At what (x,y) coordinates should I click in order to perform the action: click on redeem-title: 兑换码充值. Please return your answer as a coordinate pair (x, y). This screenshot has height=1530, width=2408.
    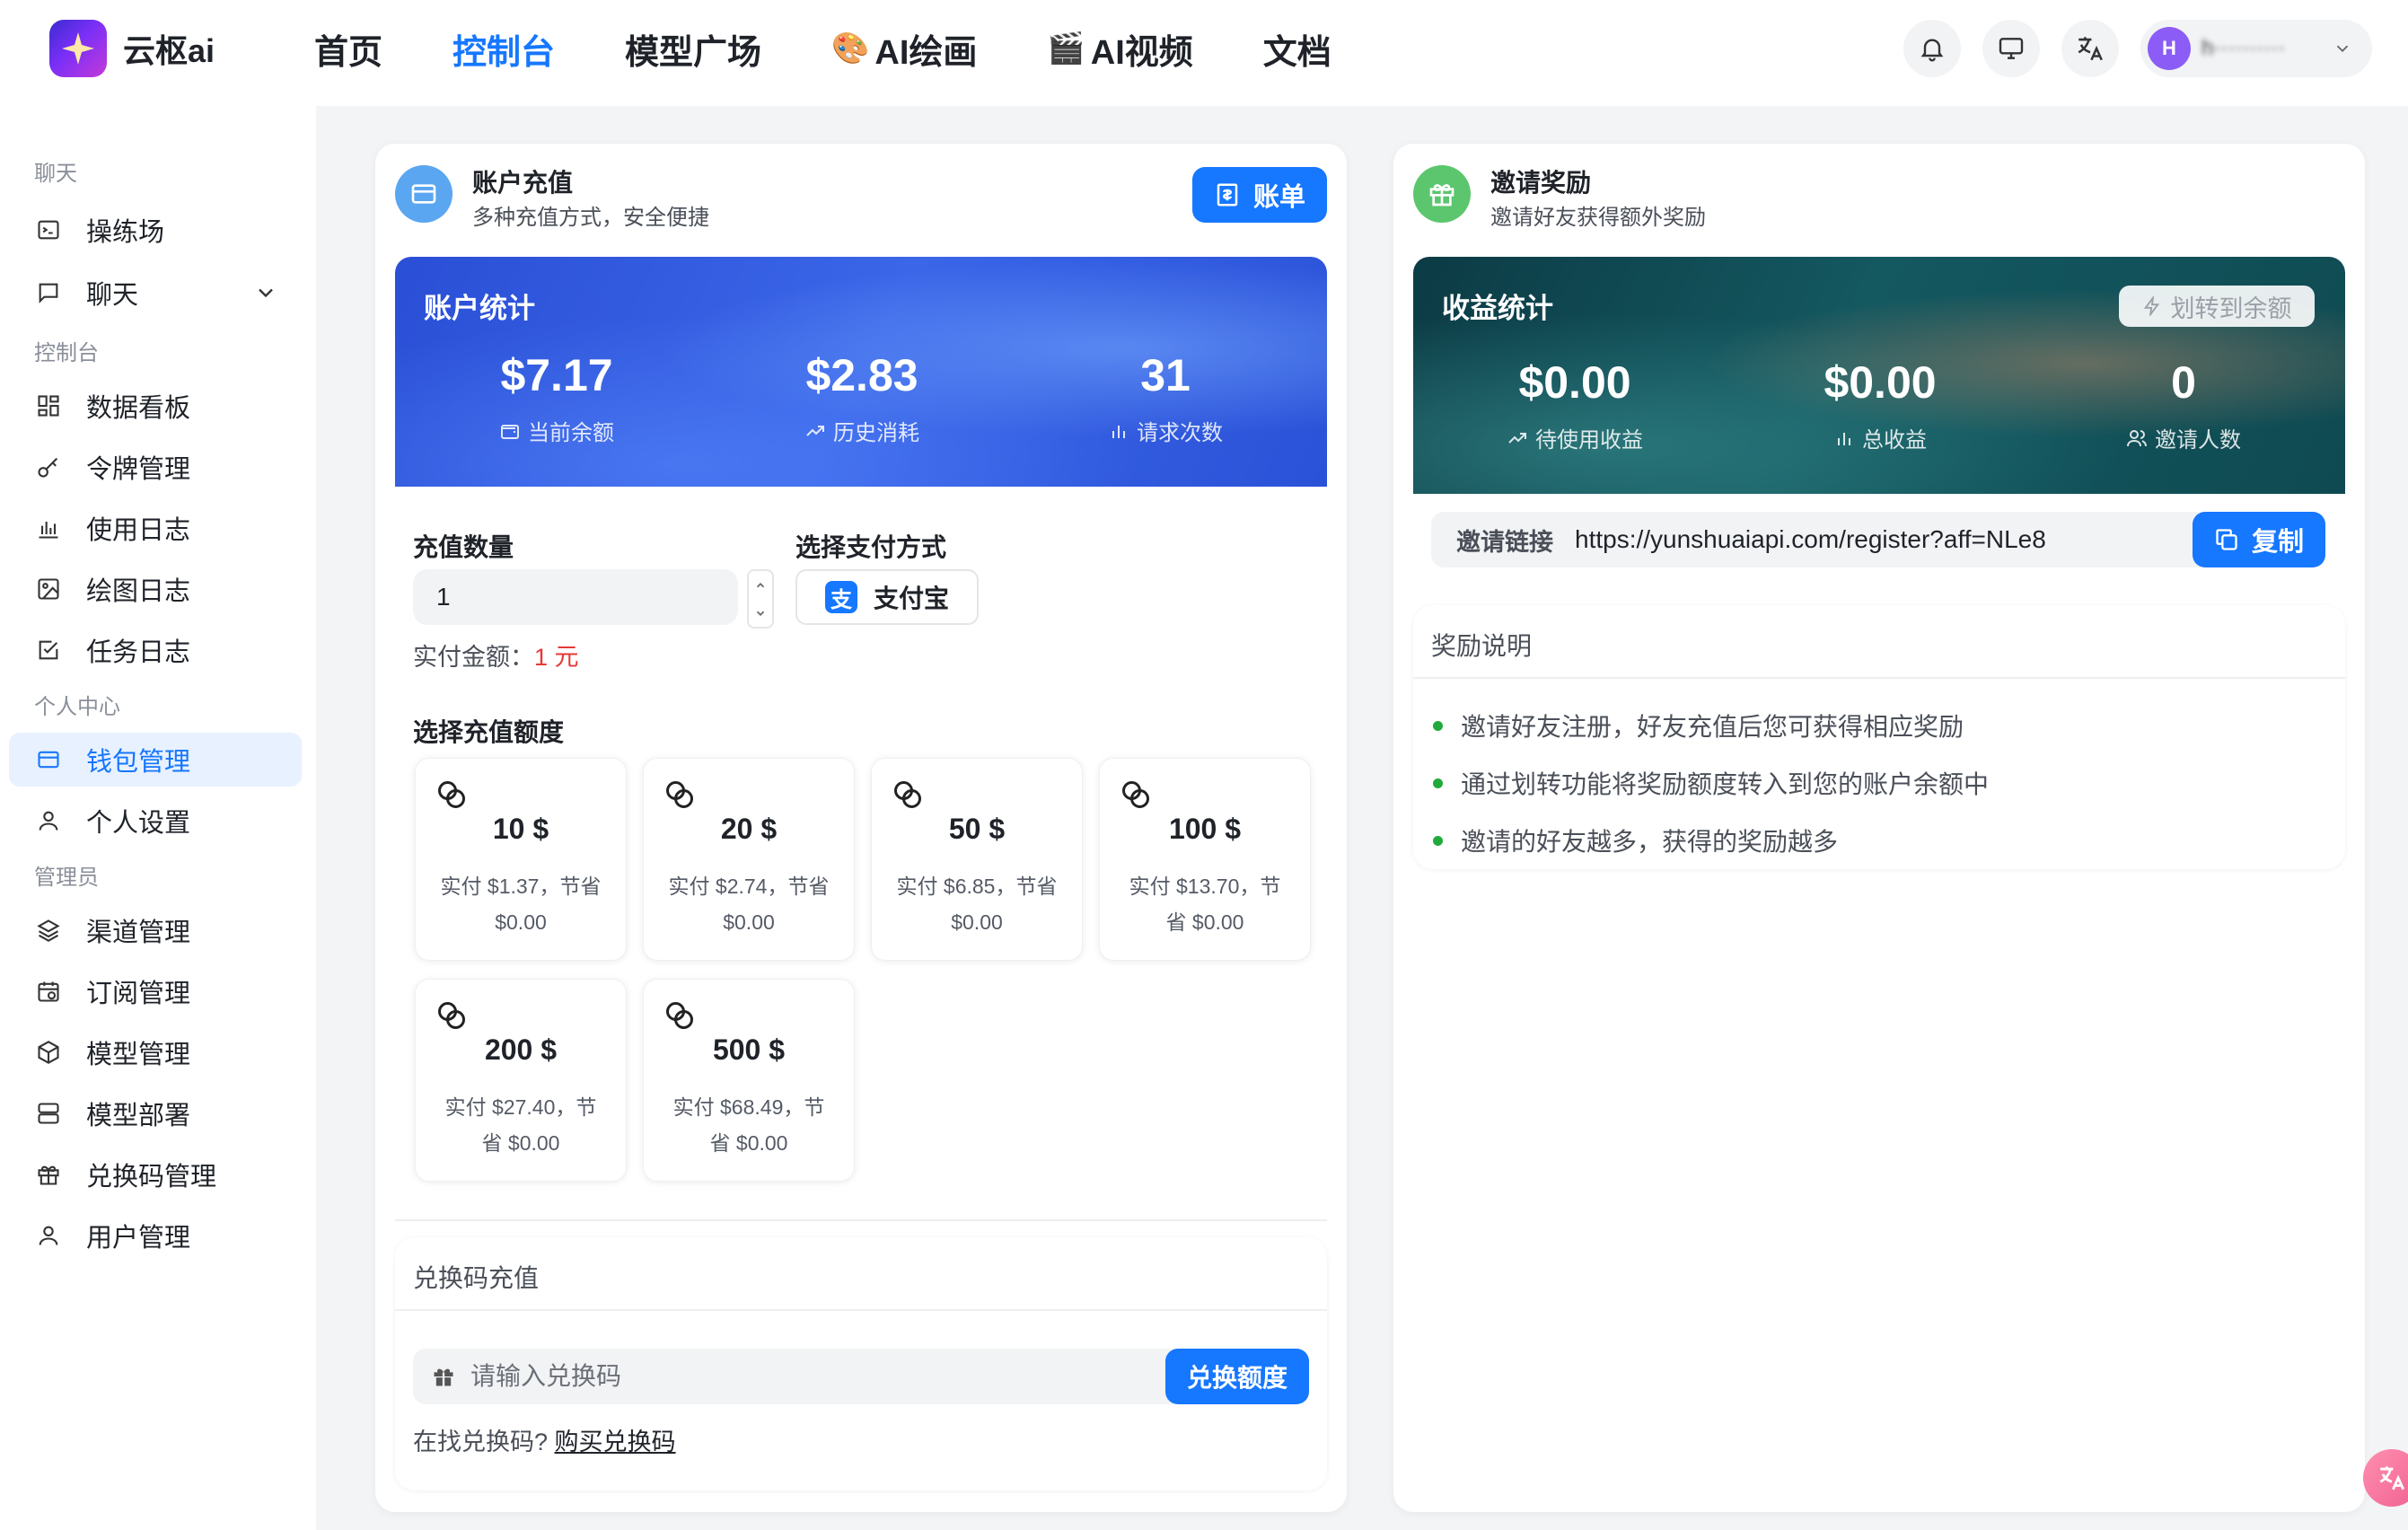
    Looking at the image, I should click on (477, 1278).